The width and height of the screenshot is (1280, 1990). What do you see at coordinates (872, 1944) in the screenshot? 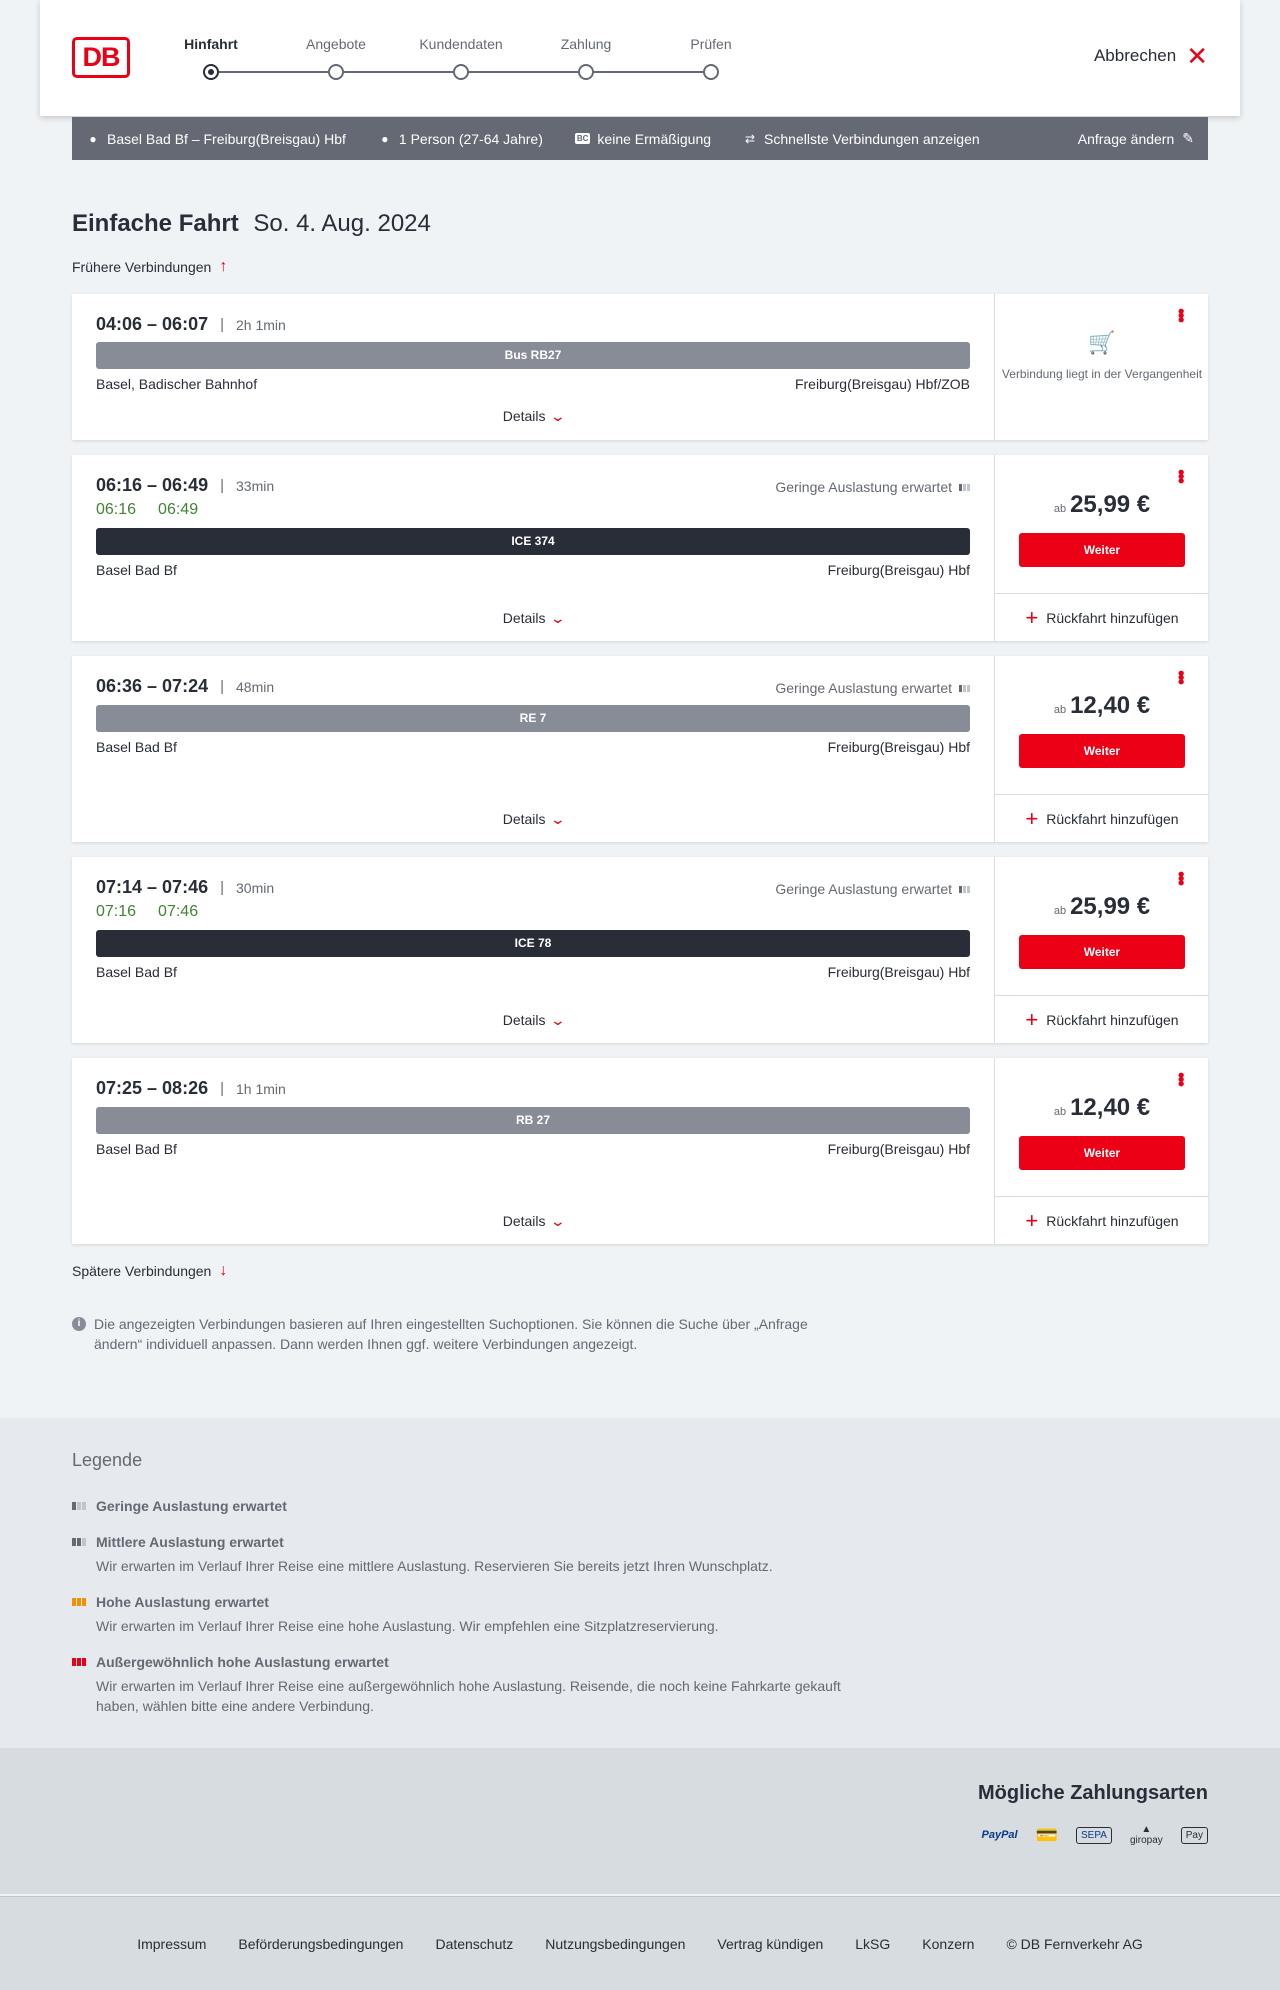
I see `footer-link-lksg: LkSG` at bounding box center [872, 1944].